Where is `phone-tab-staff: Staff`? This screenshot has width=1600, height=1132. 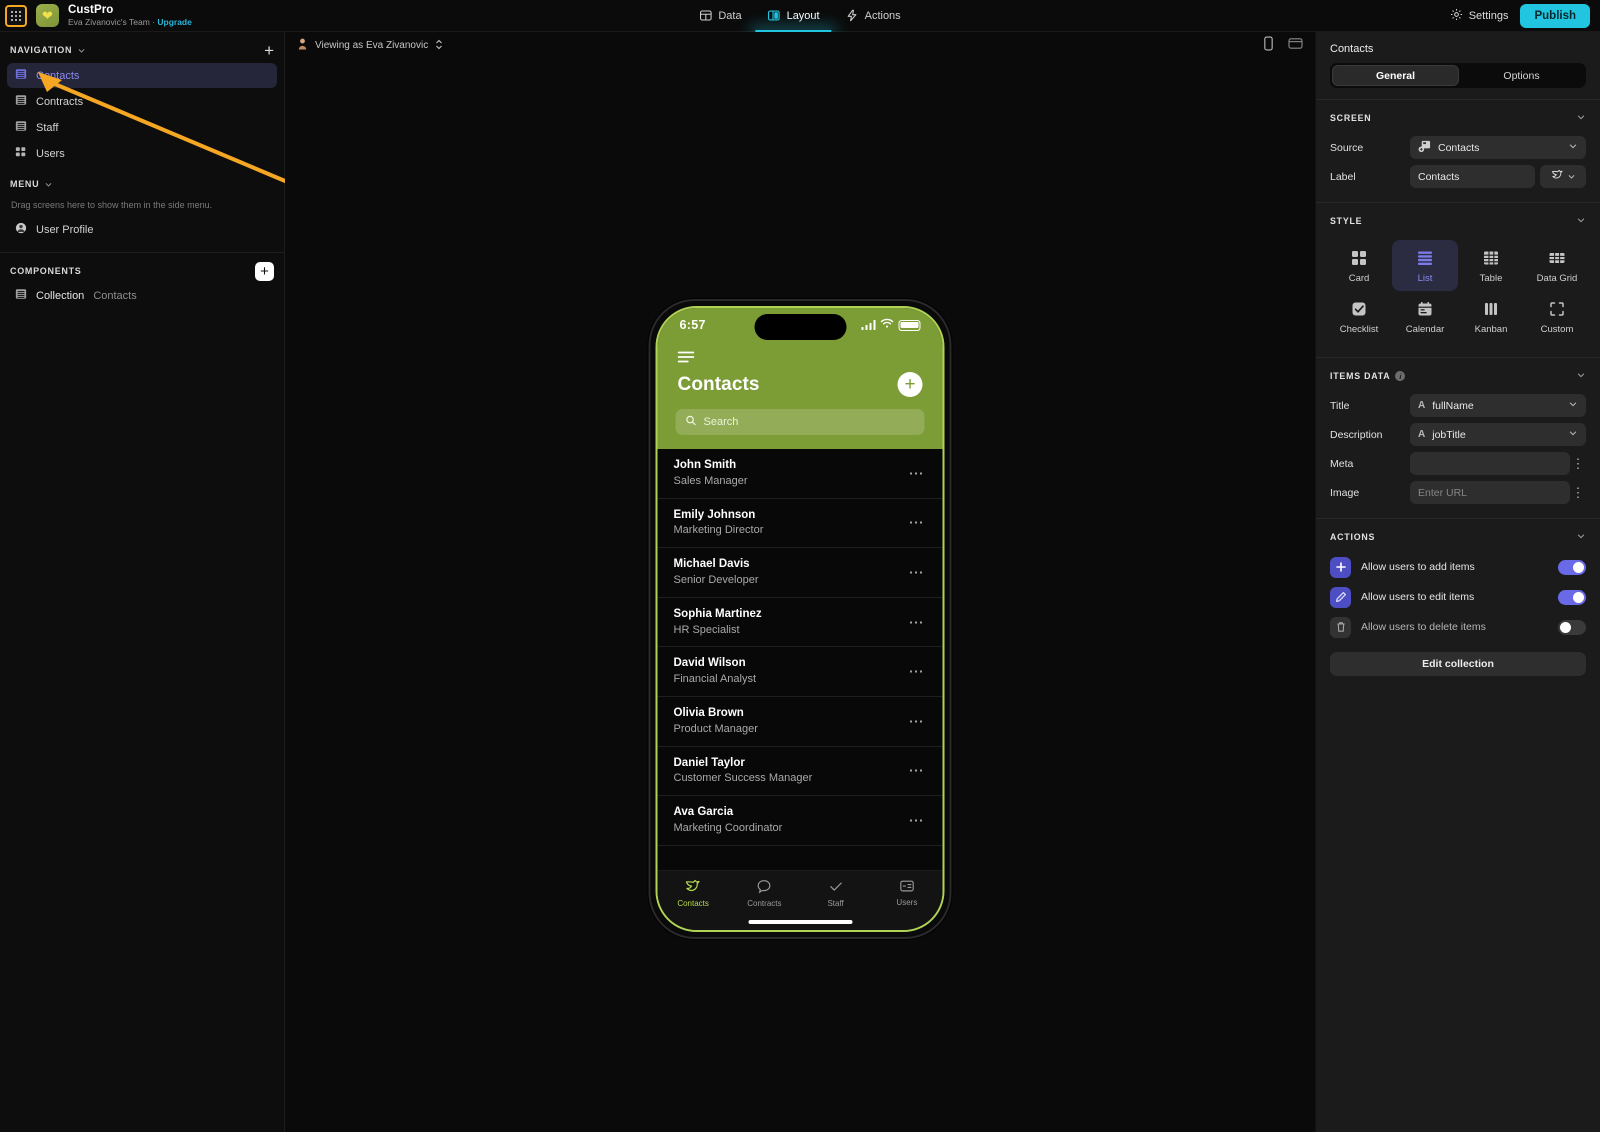
phone-tab-staff: Staff is located at coordinates (835, 893).